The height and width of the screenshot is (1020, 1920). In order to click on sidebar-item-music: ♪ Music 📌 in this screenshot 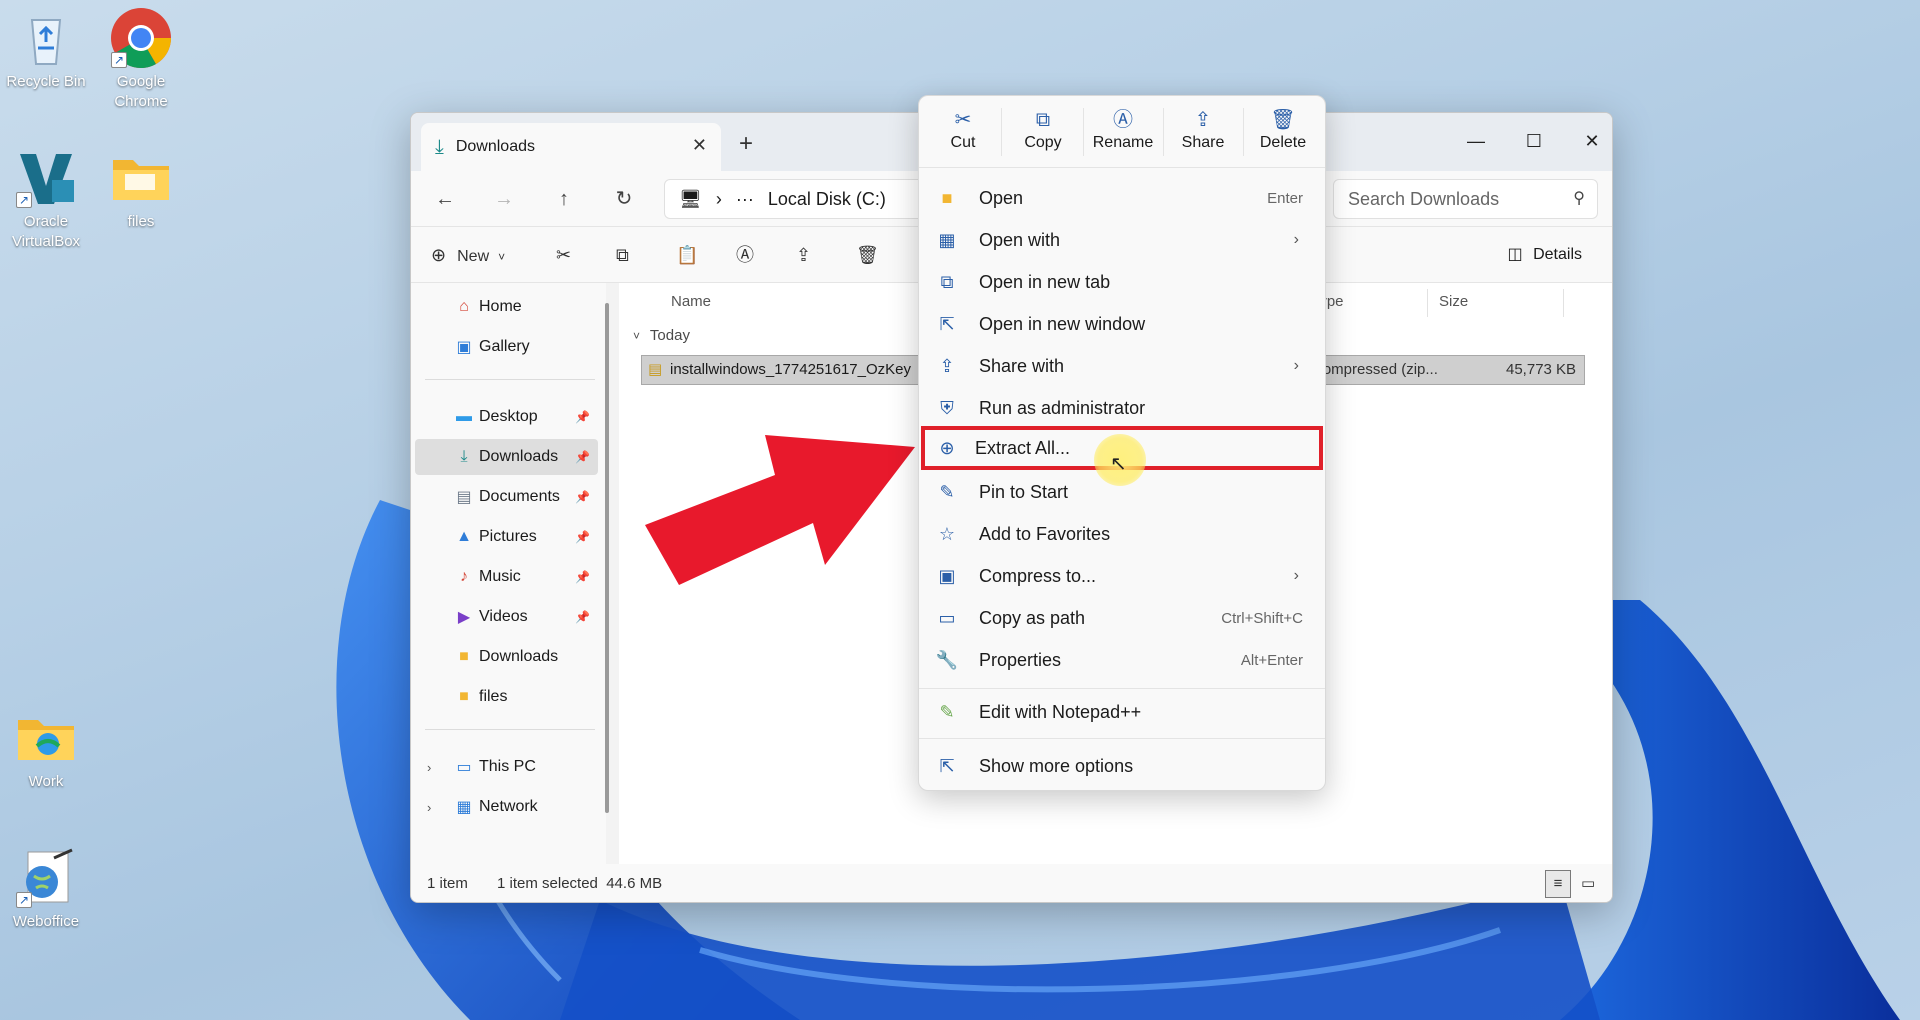, I will do `click(506, 577)`.